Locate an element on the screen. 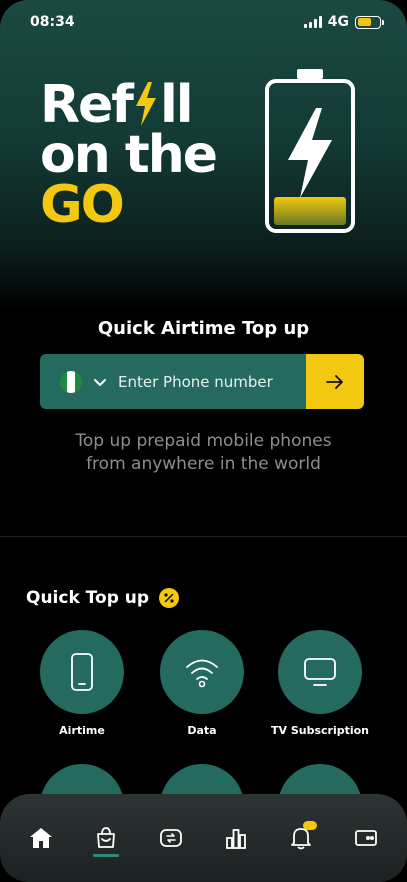  nav-exchange is located at coordinates (171, 838).